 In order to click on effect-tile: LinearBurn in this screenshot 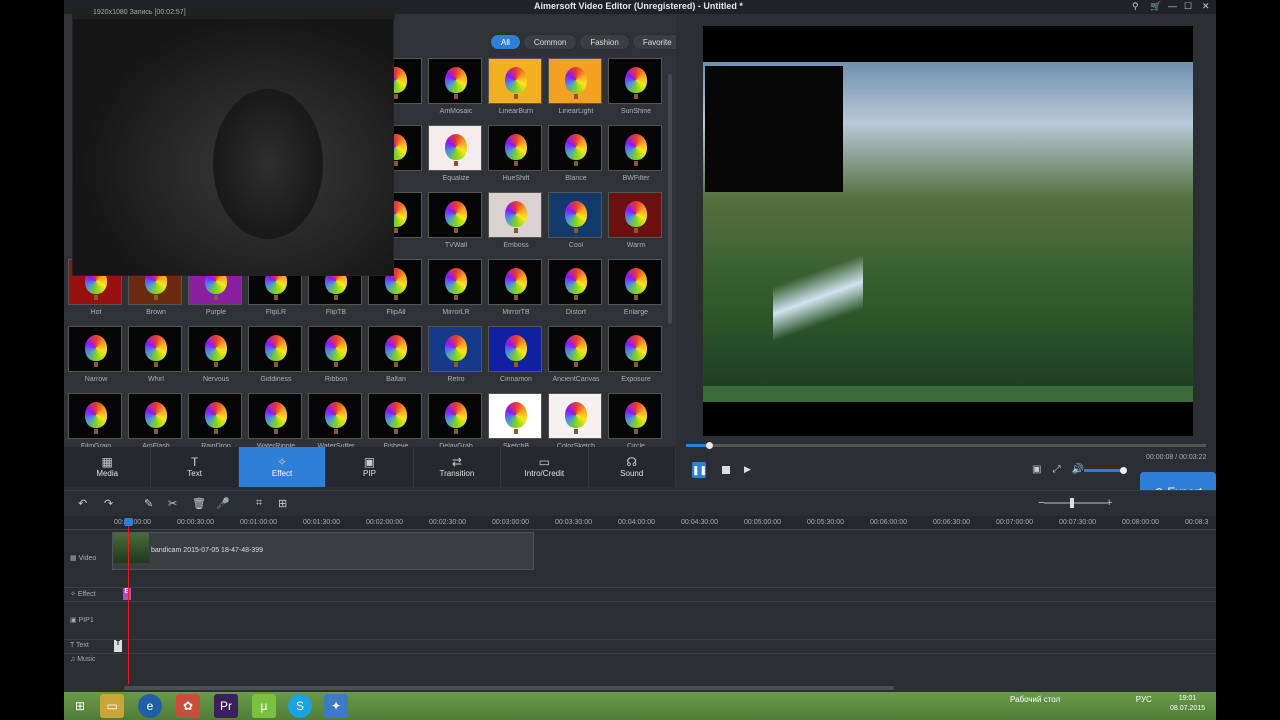, I will do `click(516, 90)`.